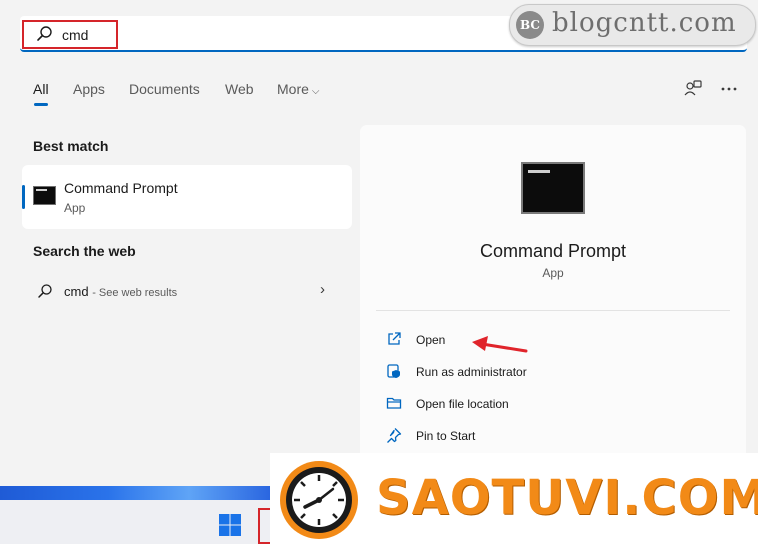 The height and width of the screenshot is (544, 758). What do you see at coordinates (322, 289) in the screenshot?
I see `chevron-right-icon: ›` at bounding box center [322, 289].